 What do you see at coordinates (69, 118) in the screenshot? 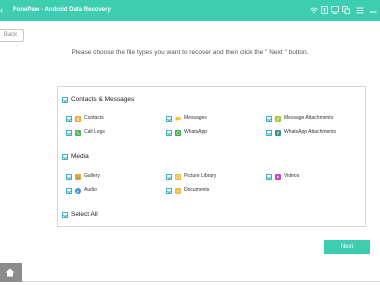
I see `contacts-checkbox` at bounding box center [69, 118].